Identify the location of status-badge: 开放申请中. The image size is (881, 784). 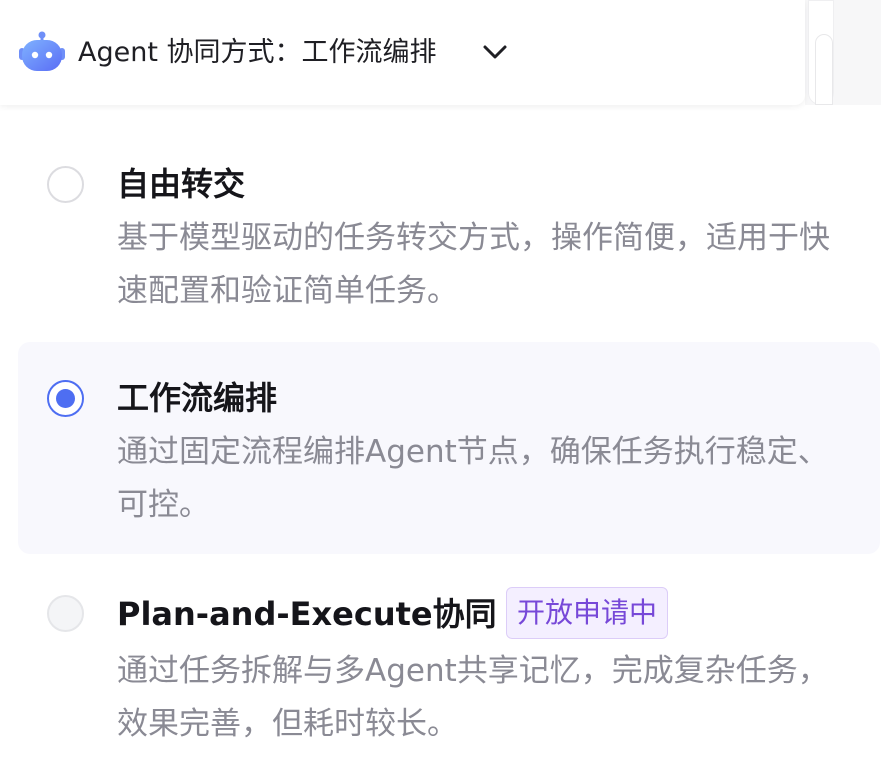
(587, 613).